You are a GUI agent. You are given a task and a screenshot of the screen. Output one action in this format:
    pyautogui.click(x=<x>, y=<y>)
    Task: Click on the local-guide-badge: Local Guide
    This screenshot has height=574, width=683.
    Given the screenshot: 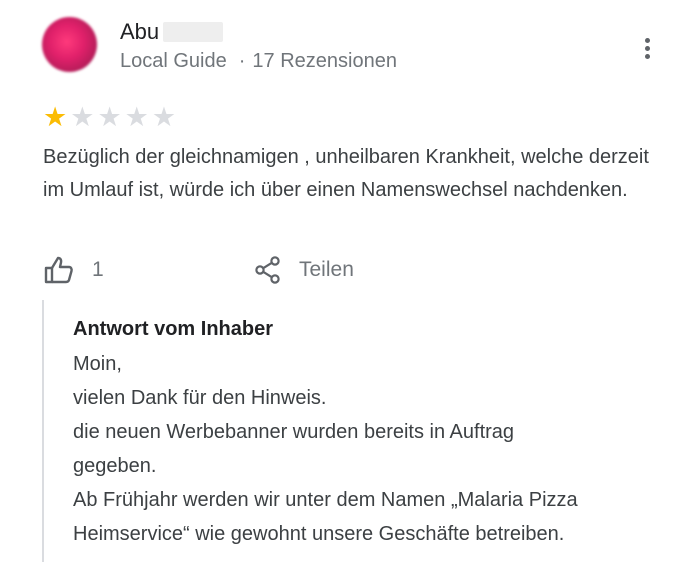 What is the action you would take?
    pyautogui.click(x=173, y=61)
    